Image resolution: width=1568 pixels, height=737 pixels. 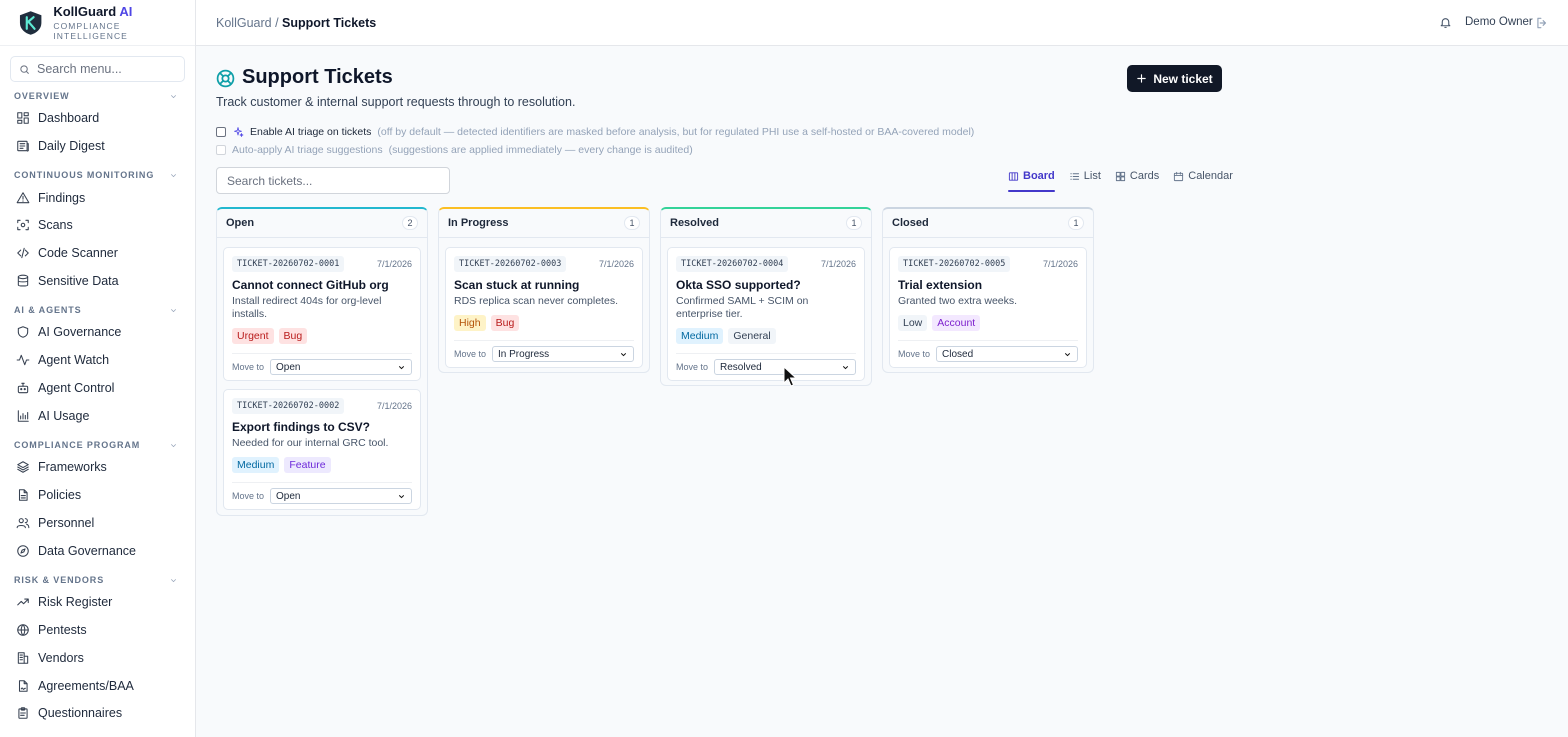 I want to click on logo-icon, so click(x=30, y=22).